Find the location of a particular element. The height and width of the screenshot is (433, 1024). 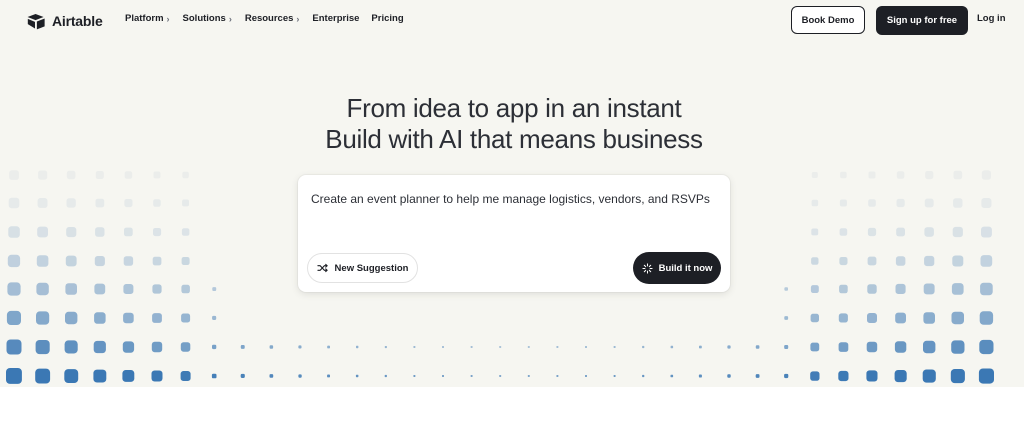

sparkle-icon is located at coordinates (647, 268).